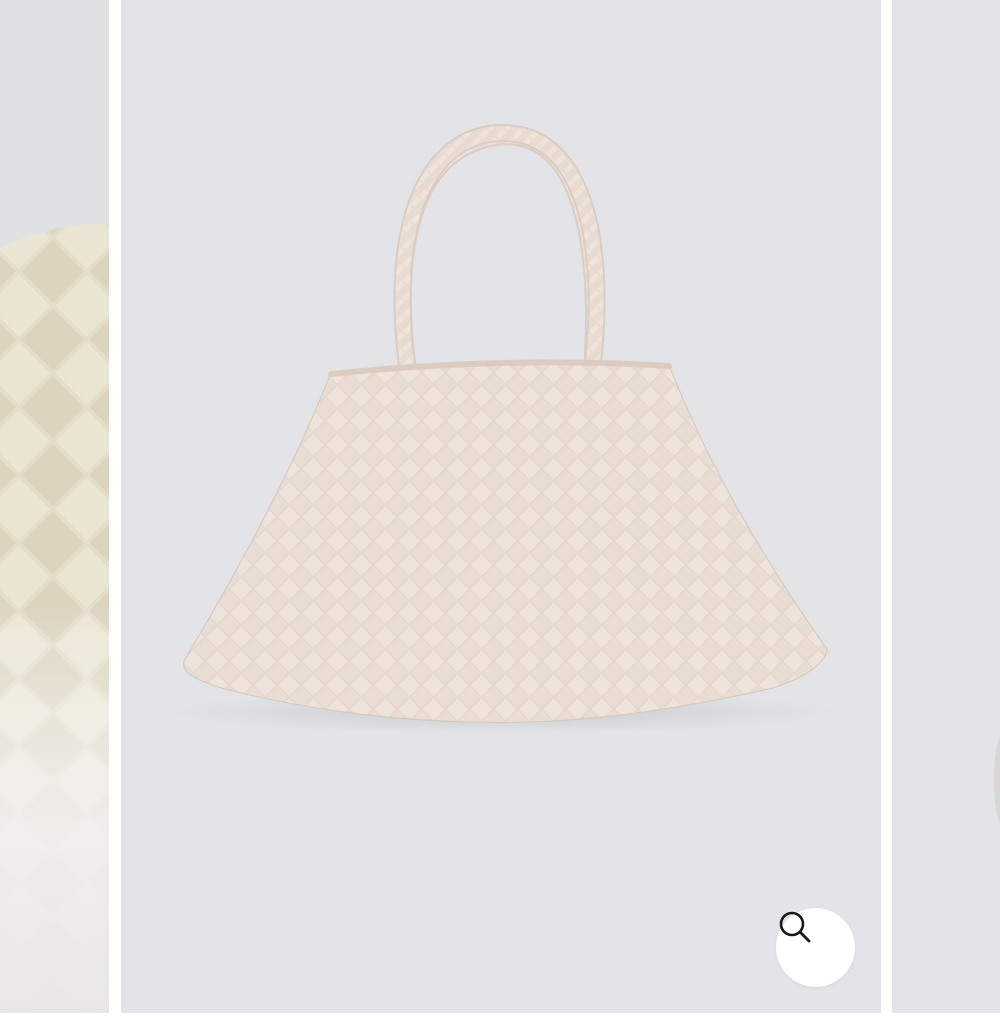 This screenshot has height=1017, width=1000. Describe the element at coordinates (815, 947) in the screenshot. I see `zoom-button` at that location.